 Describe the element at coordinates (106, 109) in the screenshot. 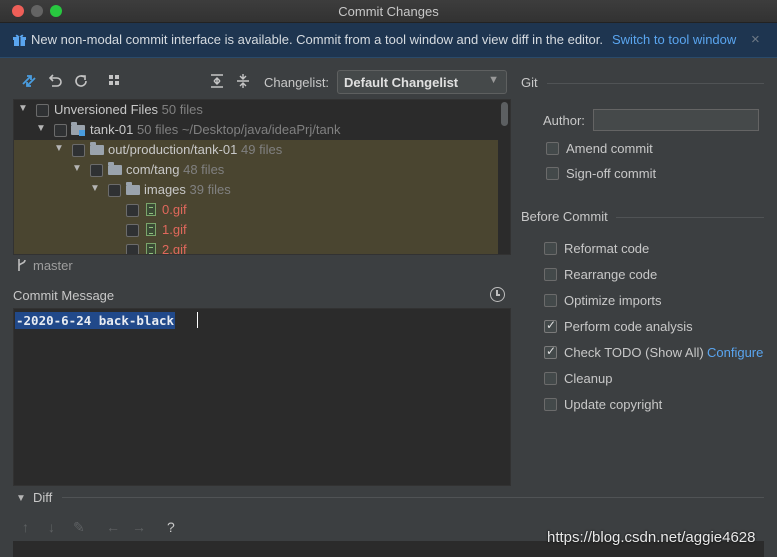

I see `tree-label: Unversioned Files` at that location.